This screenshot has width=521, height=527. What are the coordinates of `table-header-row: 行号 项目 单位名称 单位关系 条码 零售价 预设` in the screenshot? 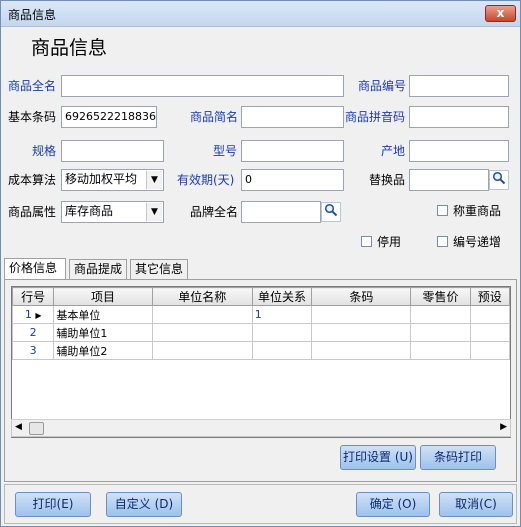 It's located at (261, 296).